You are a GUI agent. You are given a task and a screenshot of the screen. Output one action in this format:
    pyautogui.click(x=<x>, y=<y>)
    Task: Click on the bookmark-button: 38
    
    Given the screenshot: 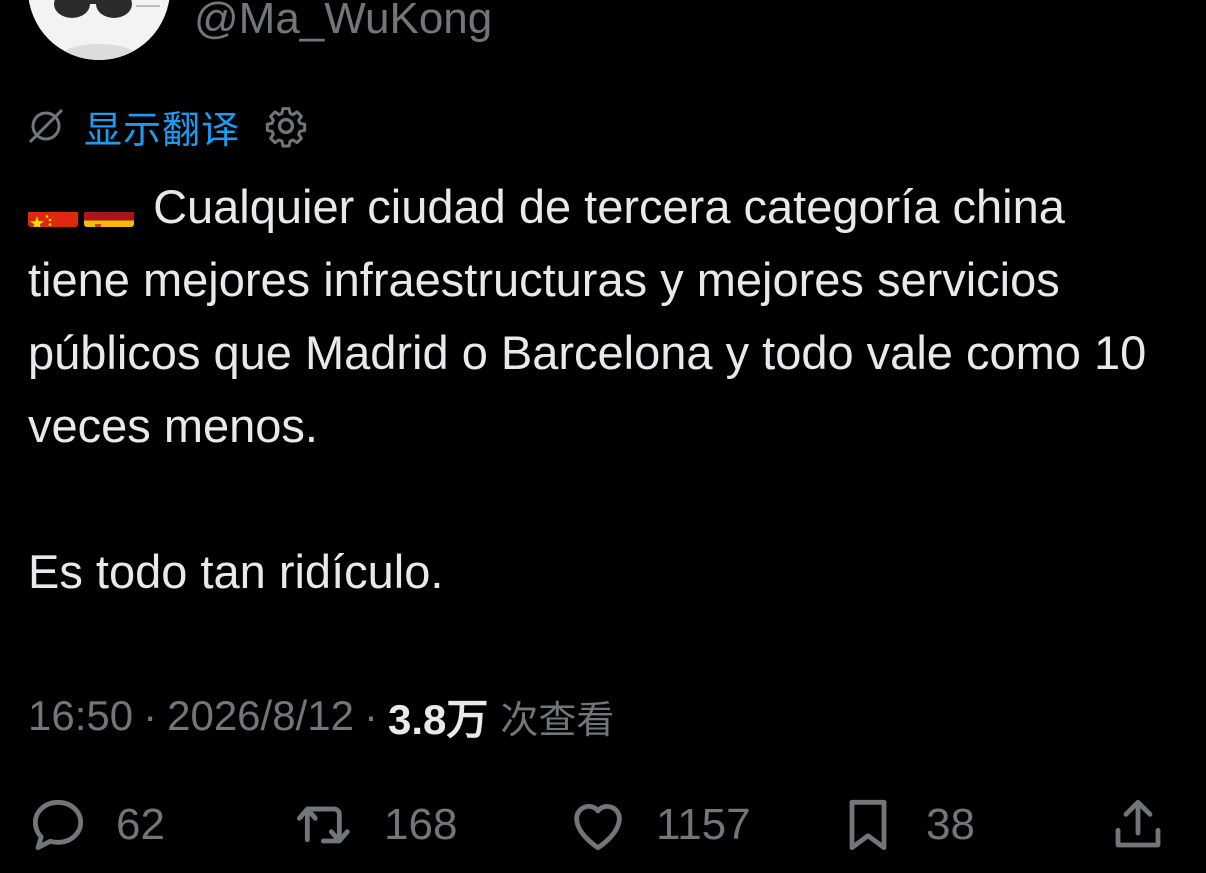 What is the action you would take?
    pyautogui.click(x=905, y=825)
    